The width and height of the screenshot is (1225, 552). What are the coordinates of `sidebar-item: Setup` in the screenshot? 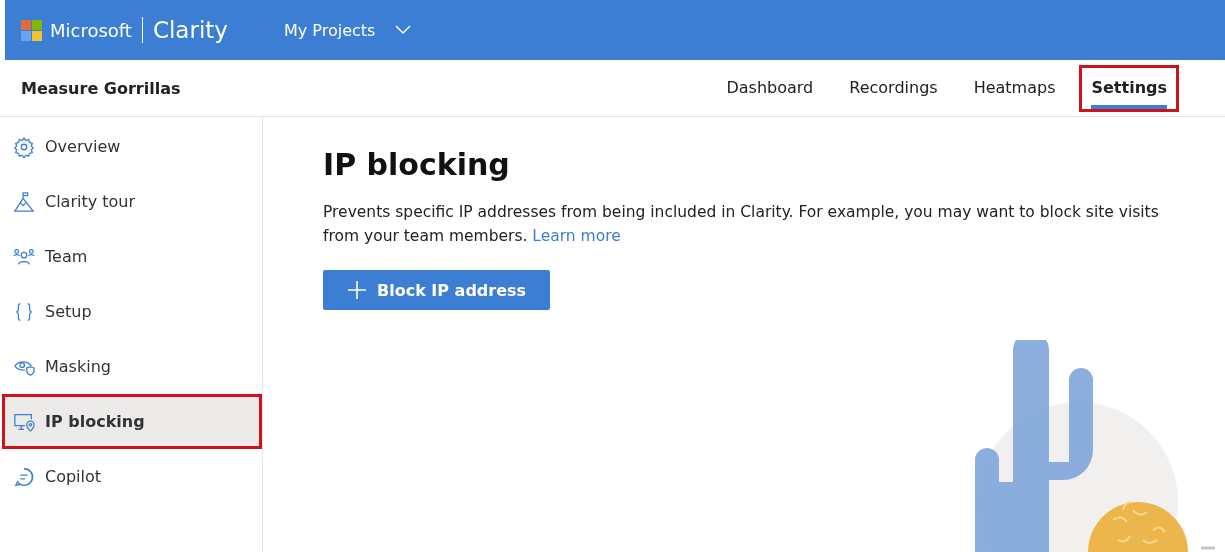 It's located at (132, 311).